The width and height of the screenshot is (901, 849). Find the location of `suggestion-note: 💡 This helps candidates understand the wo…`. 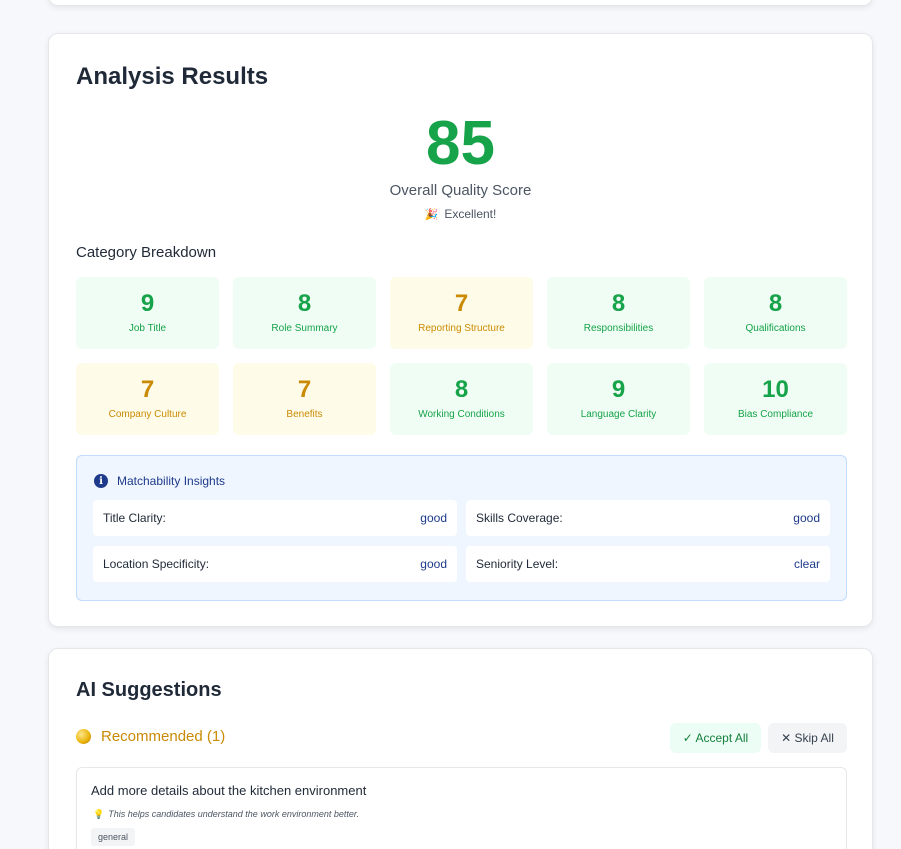

suggestion-note: 💡 This helps candidates understand the wo… is located at coordinates (226, 814).